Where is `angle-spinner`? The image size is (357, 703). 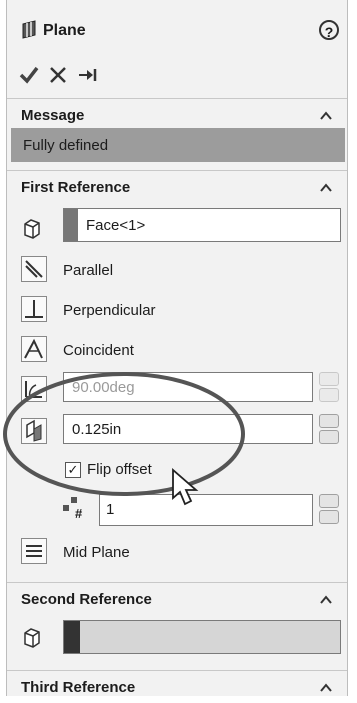
angle-spinner is located at coordinates (329, 387).